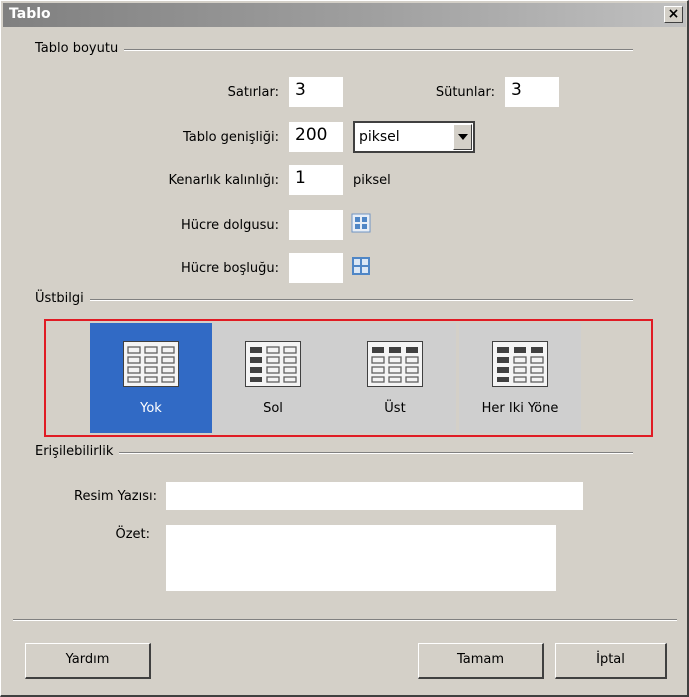  I want to click on help-button: Yardım, so click(88, 661).